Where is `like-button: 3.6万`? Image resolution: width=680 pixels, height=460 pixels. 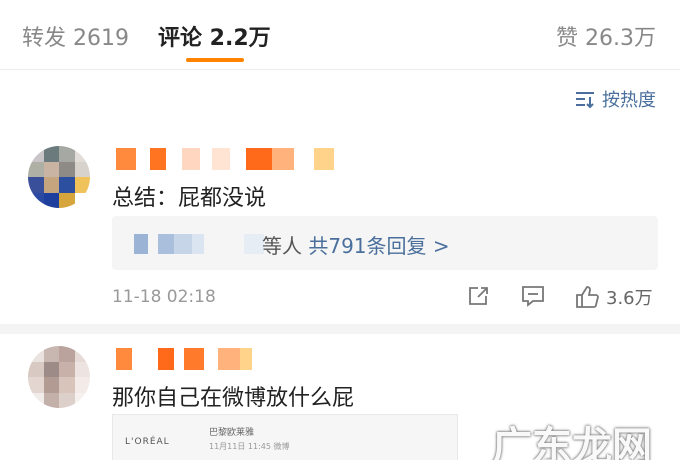
like-button: 3.6万 is located at coordinates (613, 297).